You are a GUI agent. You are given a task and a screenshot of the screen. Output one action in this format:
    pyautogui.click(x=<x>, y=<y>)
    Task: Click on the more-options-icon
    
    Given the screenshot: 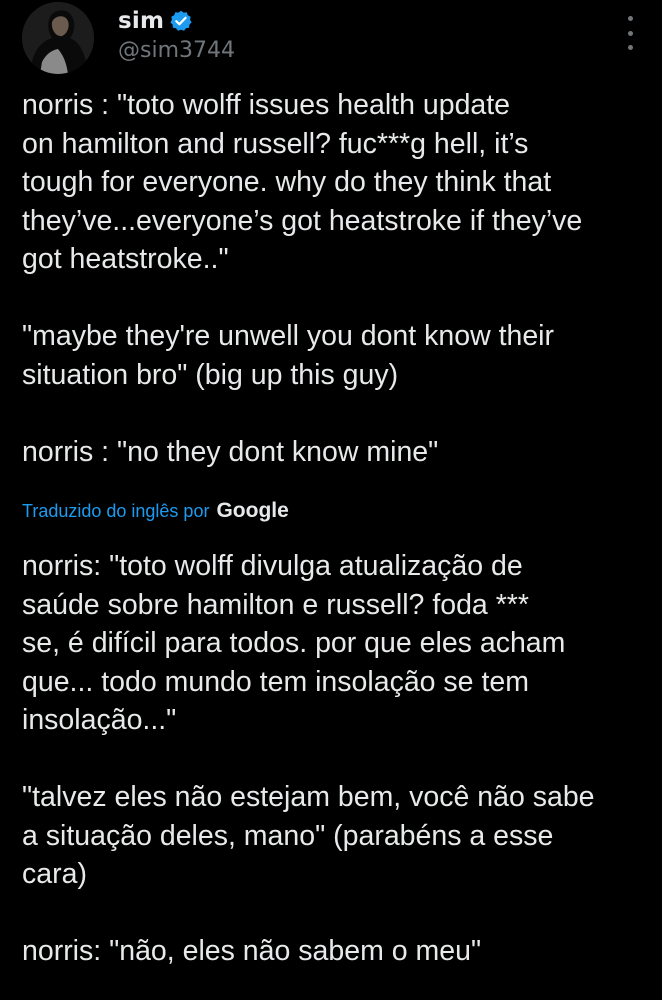 What is the action you would take?
    pyautogui.click(x=630, y=33)
    